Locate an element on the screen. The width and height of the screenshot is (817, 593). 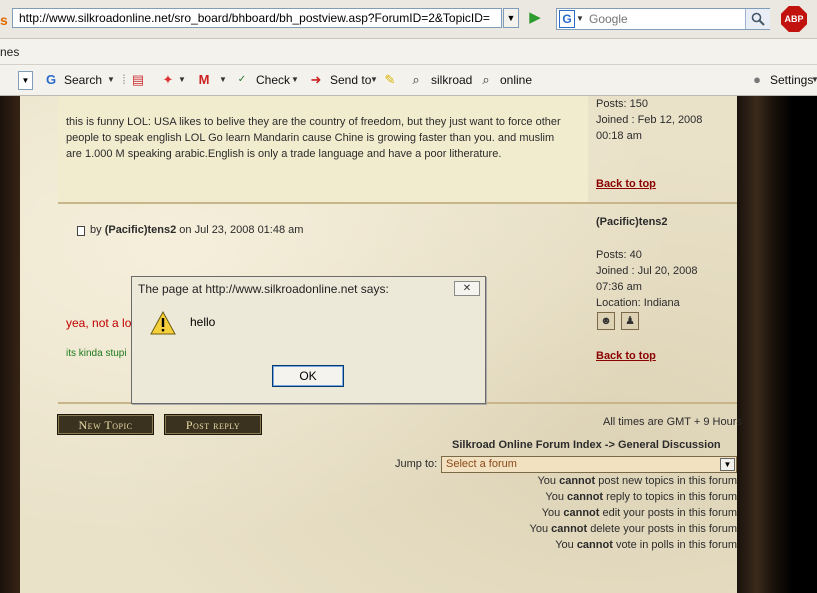
rss-icon: s is located at coordinates (4, 20).